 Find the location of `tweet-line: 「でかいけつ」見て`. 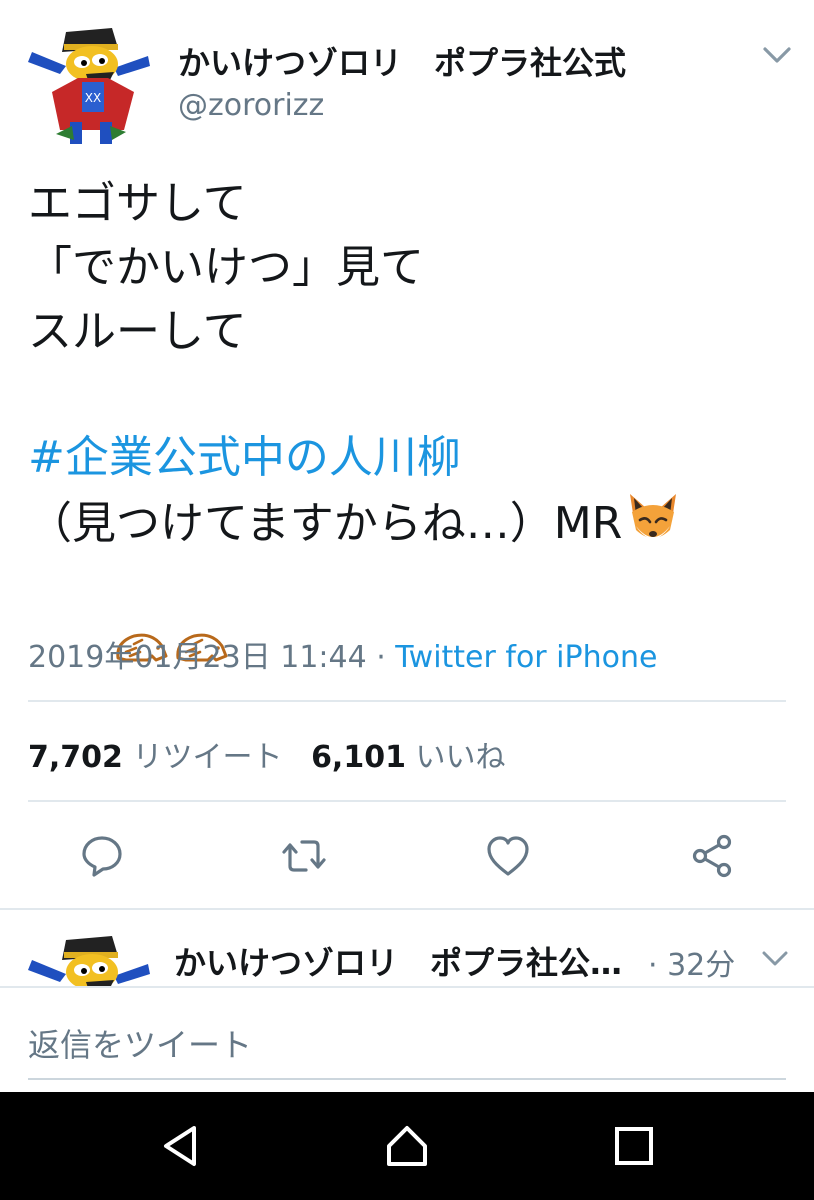

tweet-line: 「でかいけつ」見て is located at coordinates (226, 267).